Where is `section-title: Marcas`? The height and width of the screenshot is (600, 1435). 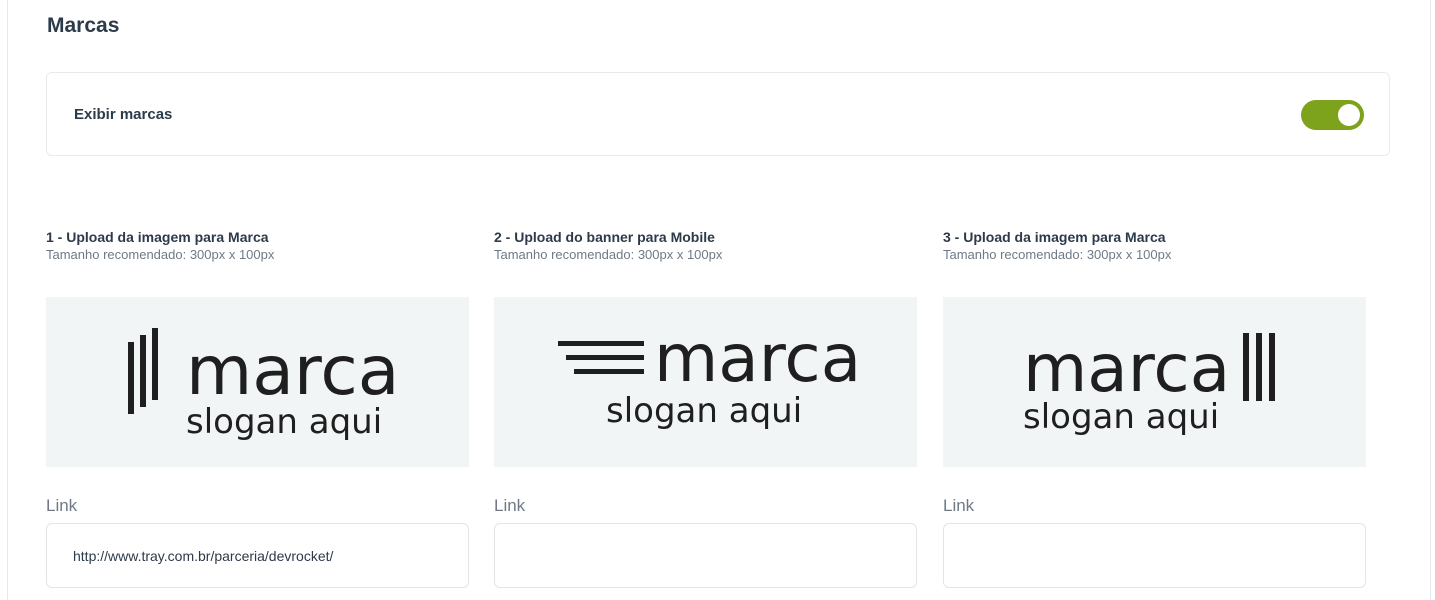 section-title: Marcas is located at coordinates (83, 25).